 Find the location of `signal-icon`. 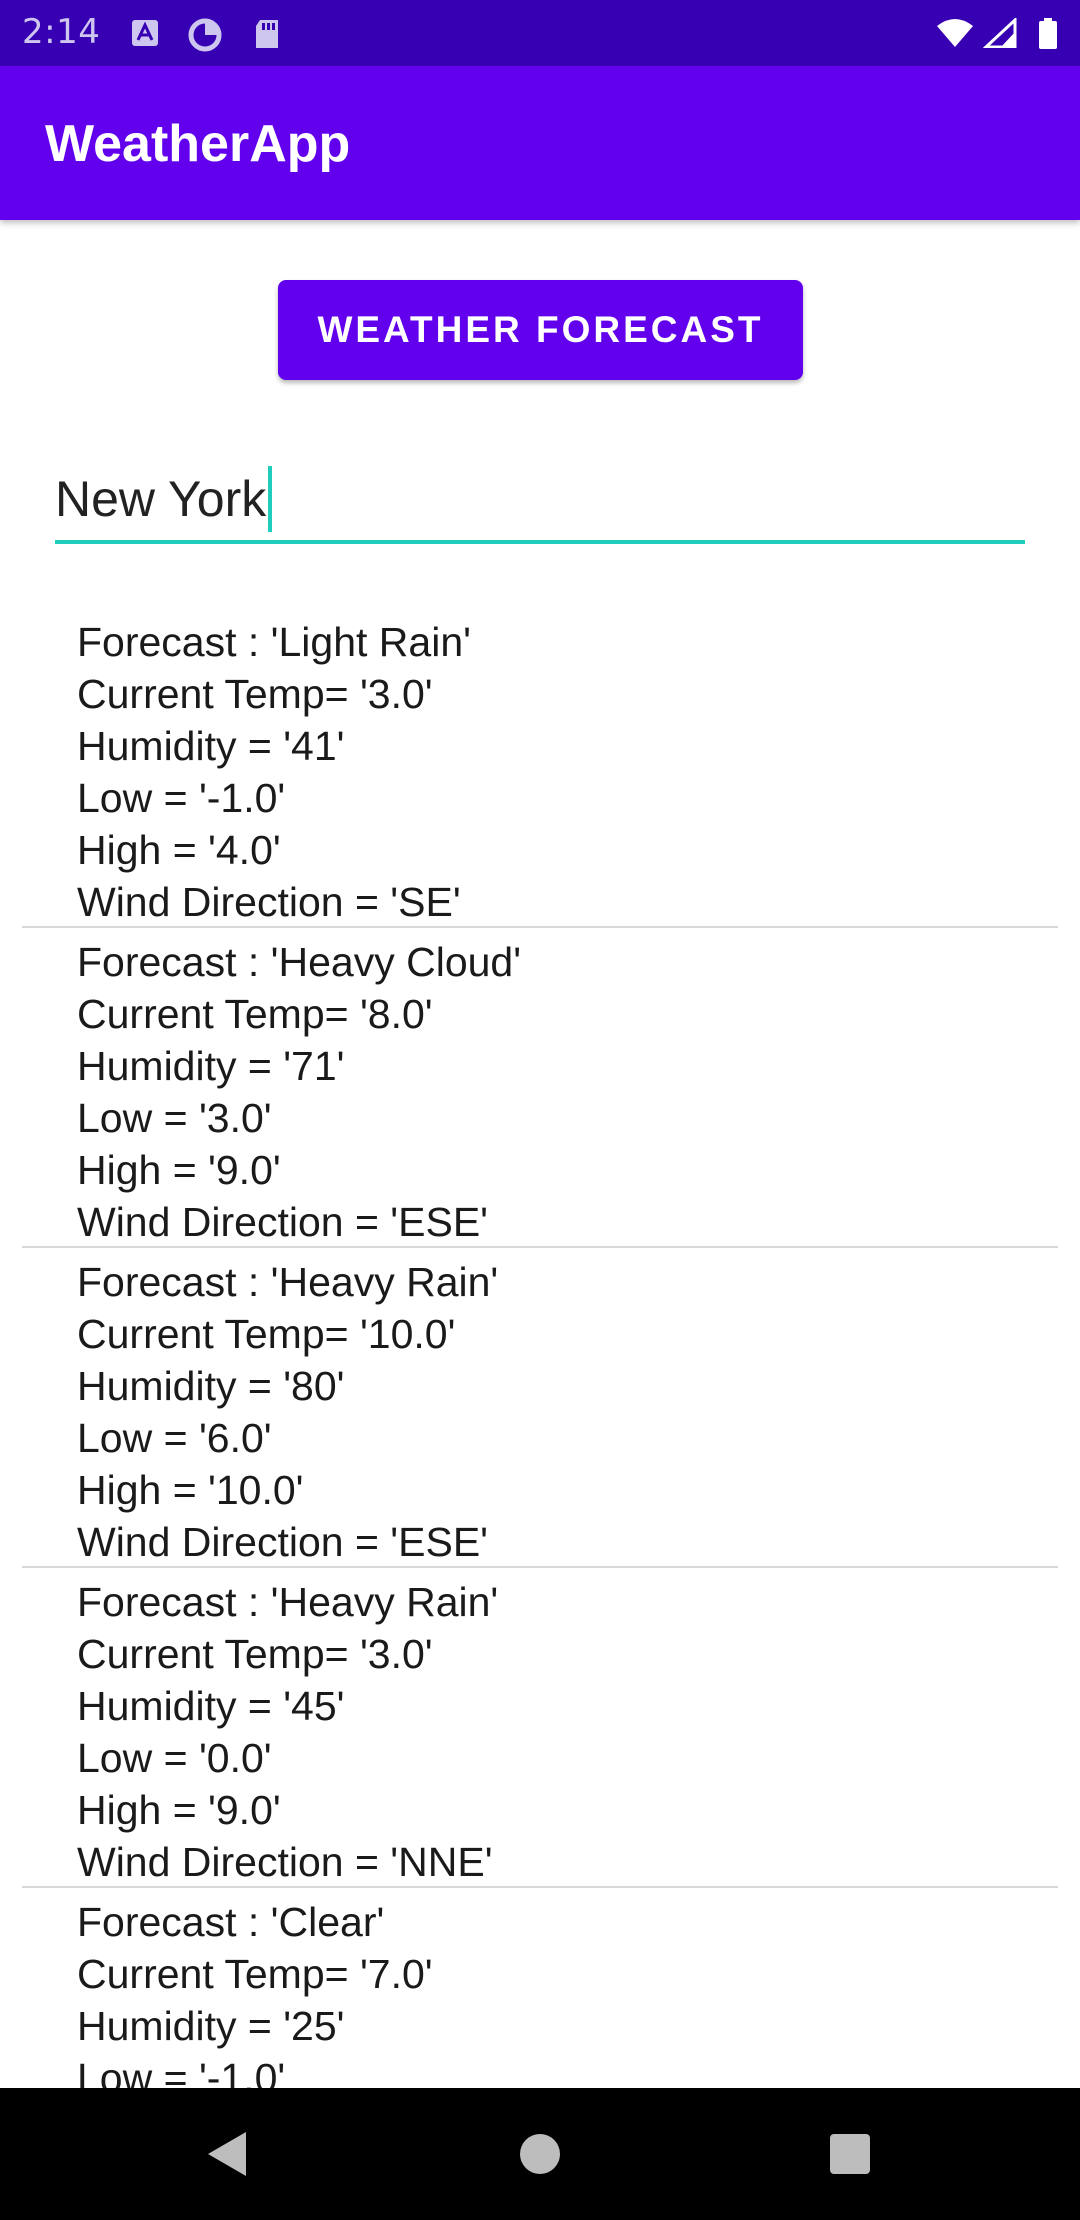

signal-icon is located at coordinates (999, 32).